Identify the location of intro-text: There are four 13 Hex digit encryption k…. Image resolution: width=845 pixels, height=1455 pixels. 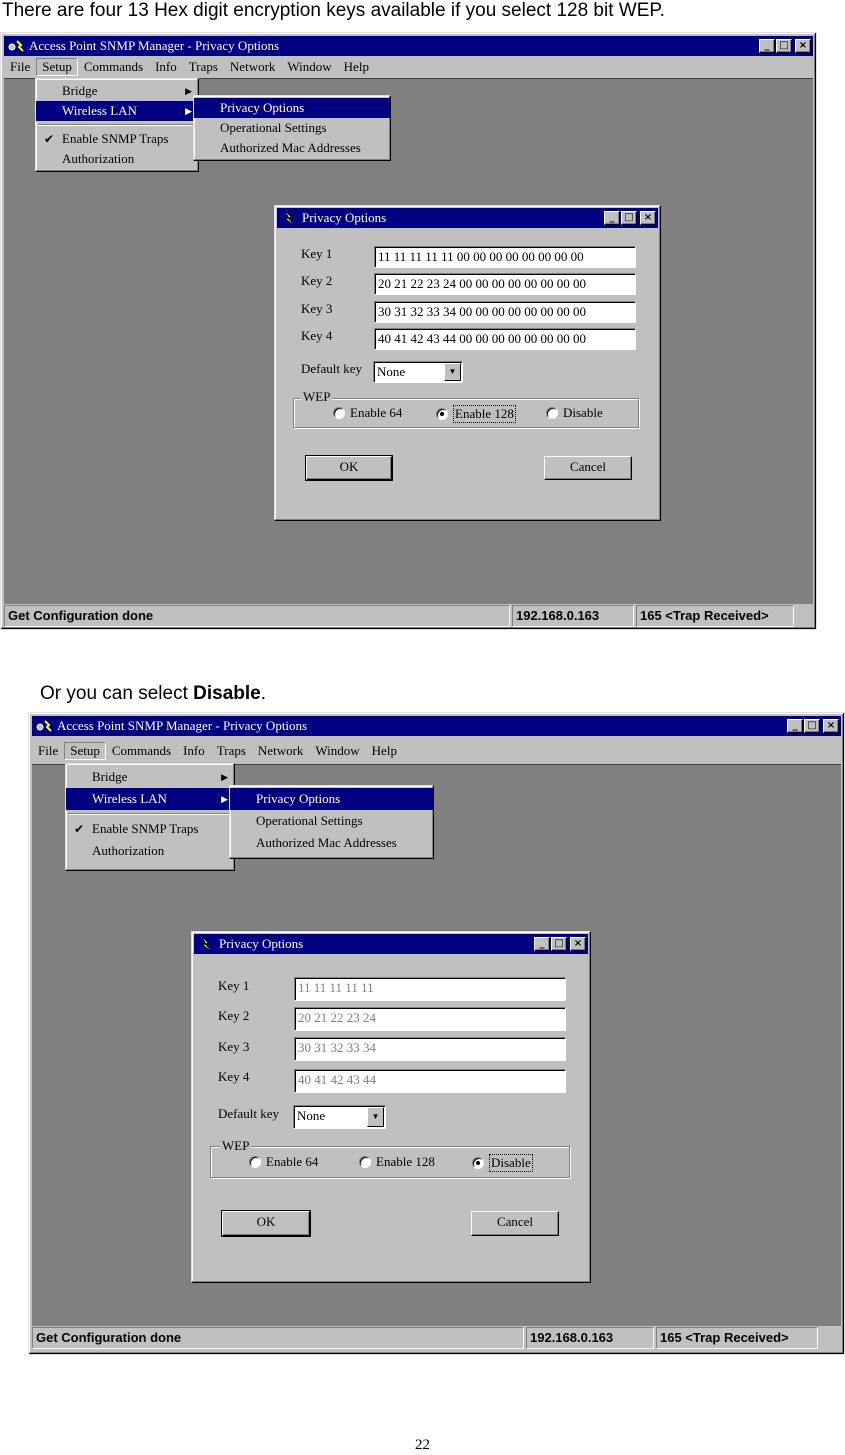
(333, 10).